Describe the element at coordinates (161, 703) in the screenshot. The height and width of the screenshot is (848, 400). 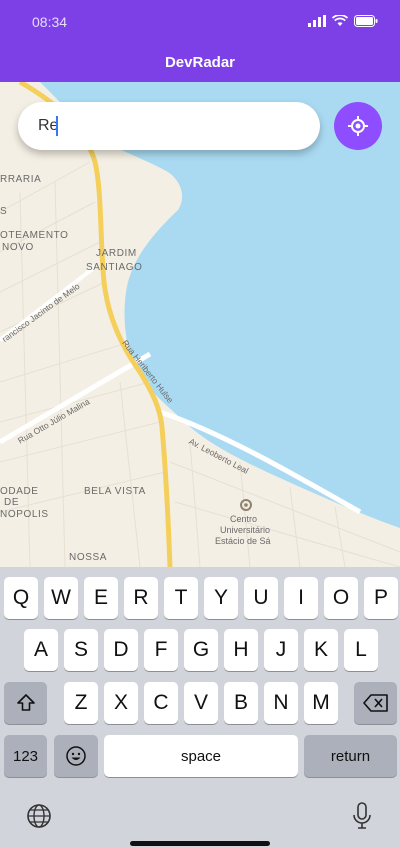
I see `key-c: C` at that location.